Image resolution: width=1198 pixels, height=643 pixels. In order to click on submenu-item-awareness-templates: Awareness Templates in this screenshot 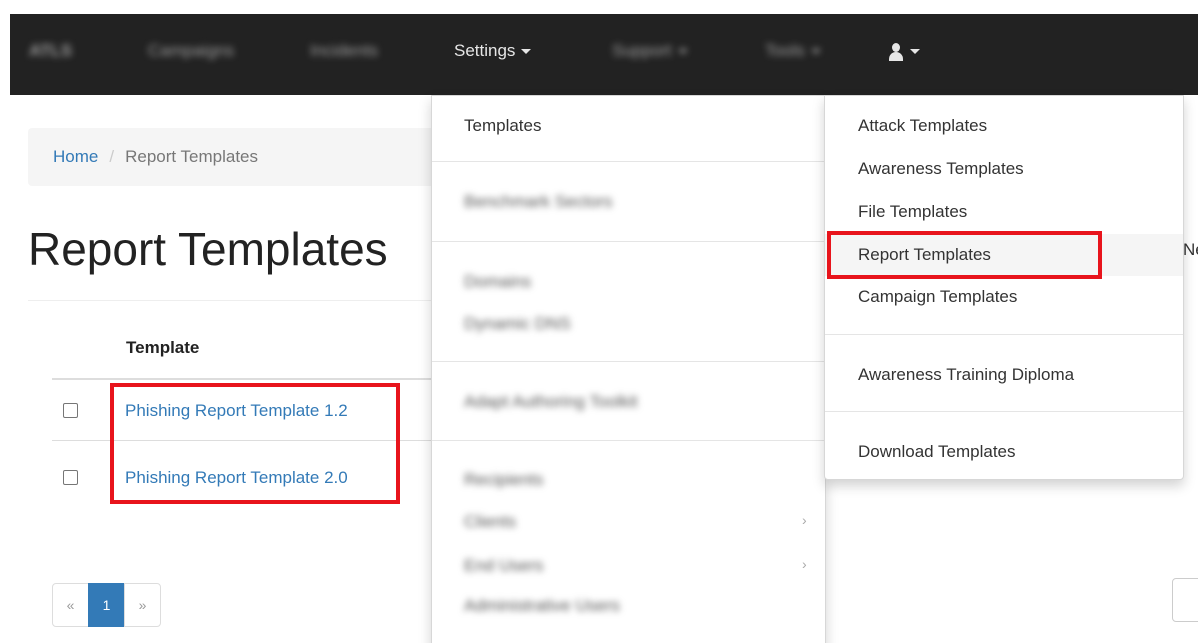, I will do `click(941, 169)`.